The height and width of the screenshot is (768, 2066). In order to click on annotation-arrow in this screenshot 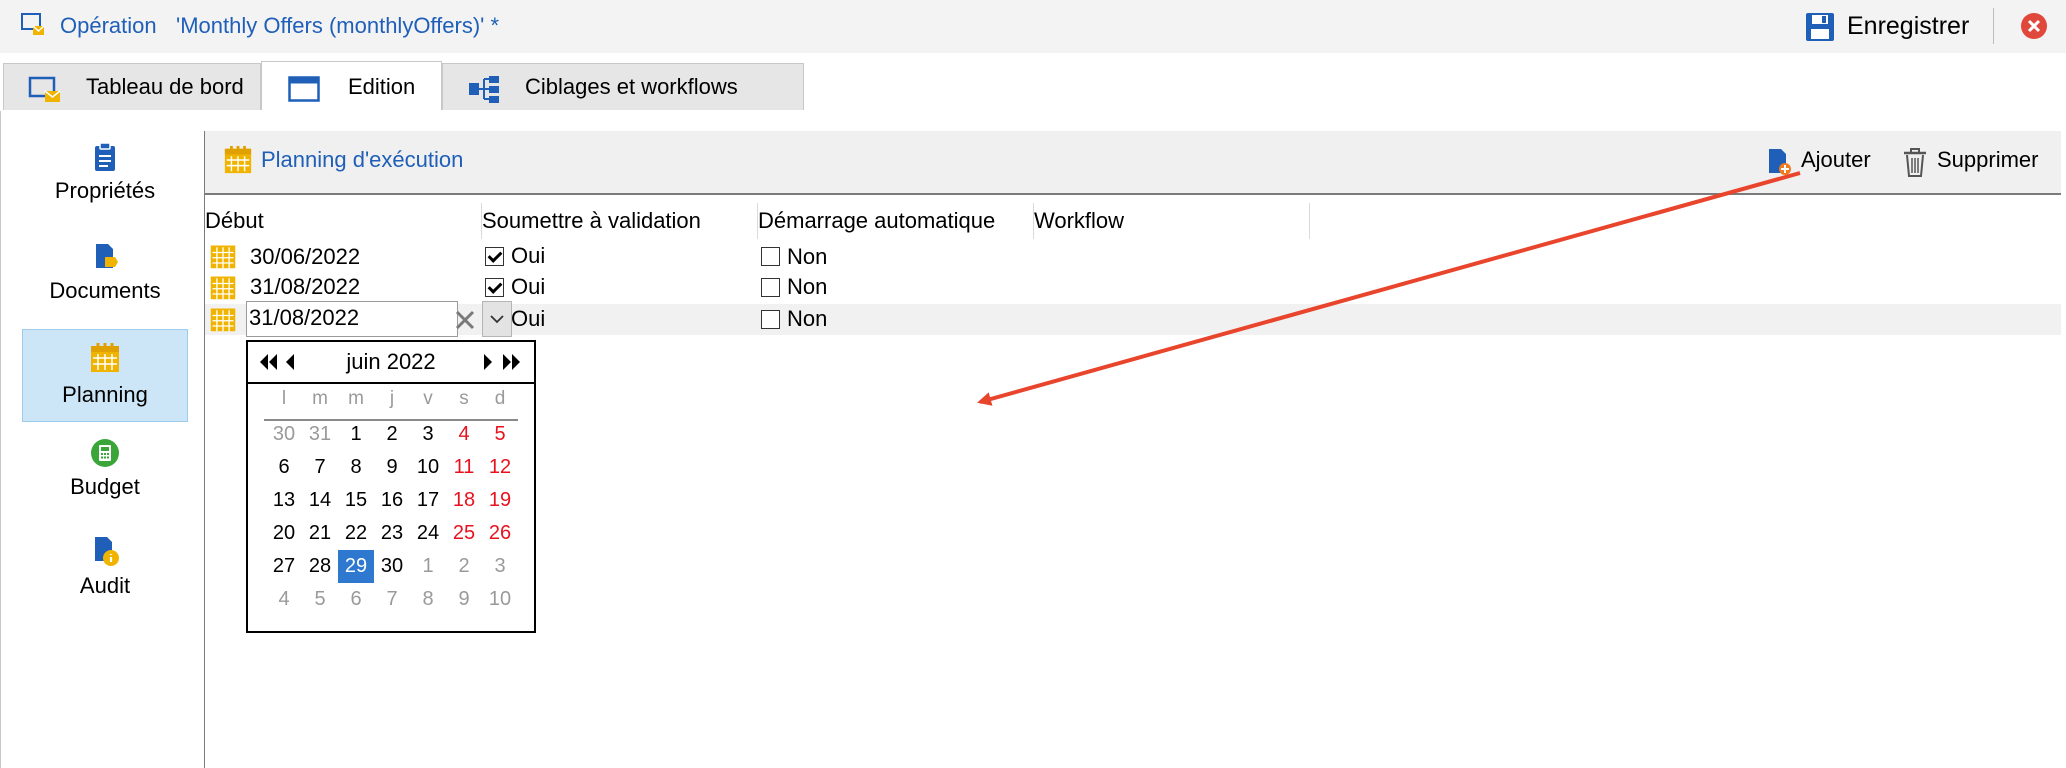, I will do `click(1389, 288)`.